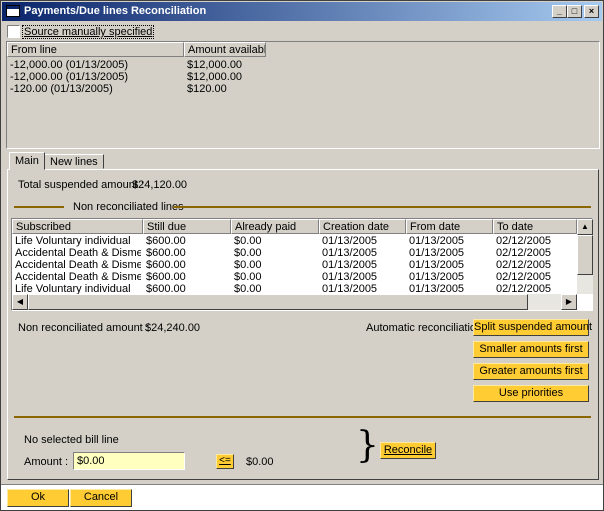 This screenshot has height=511, width=604. I want to click on column-header-to-date: To date, so click(535, 226).